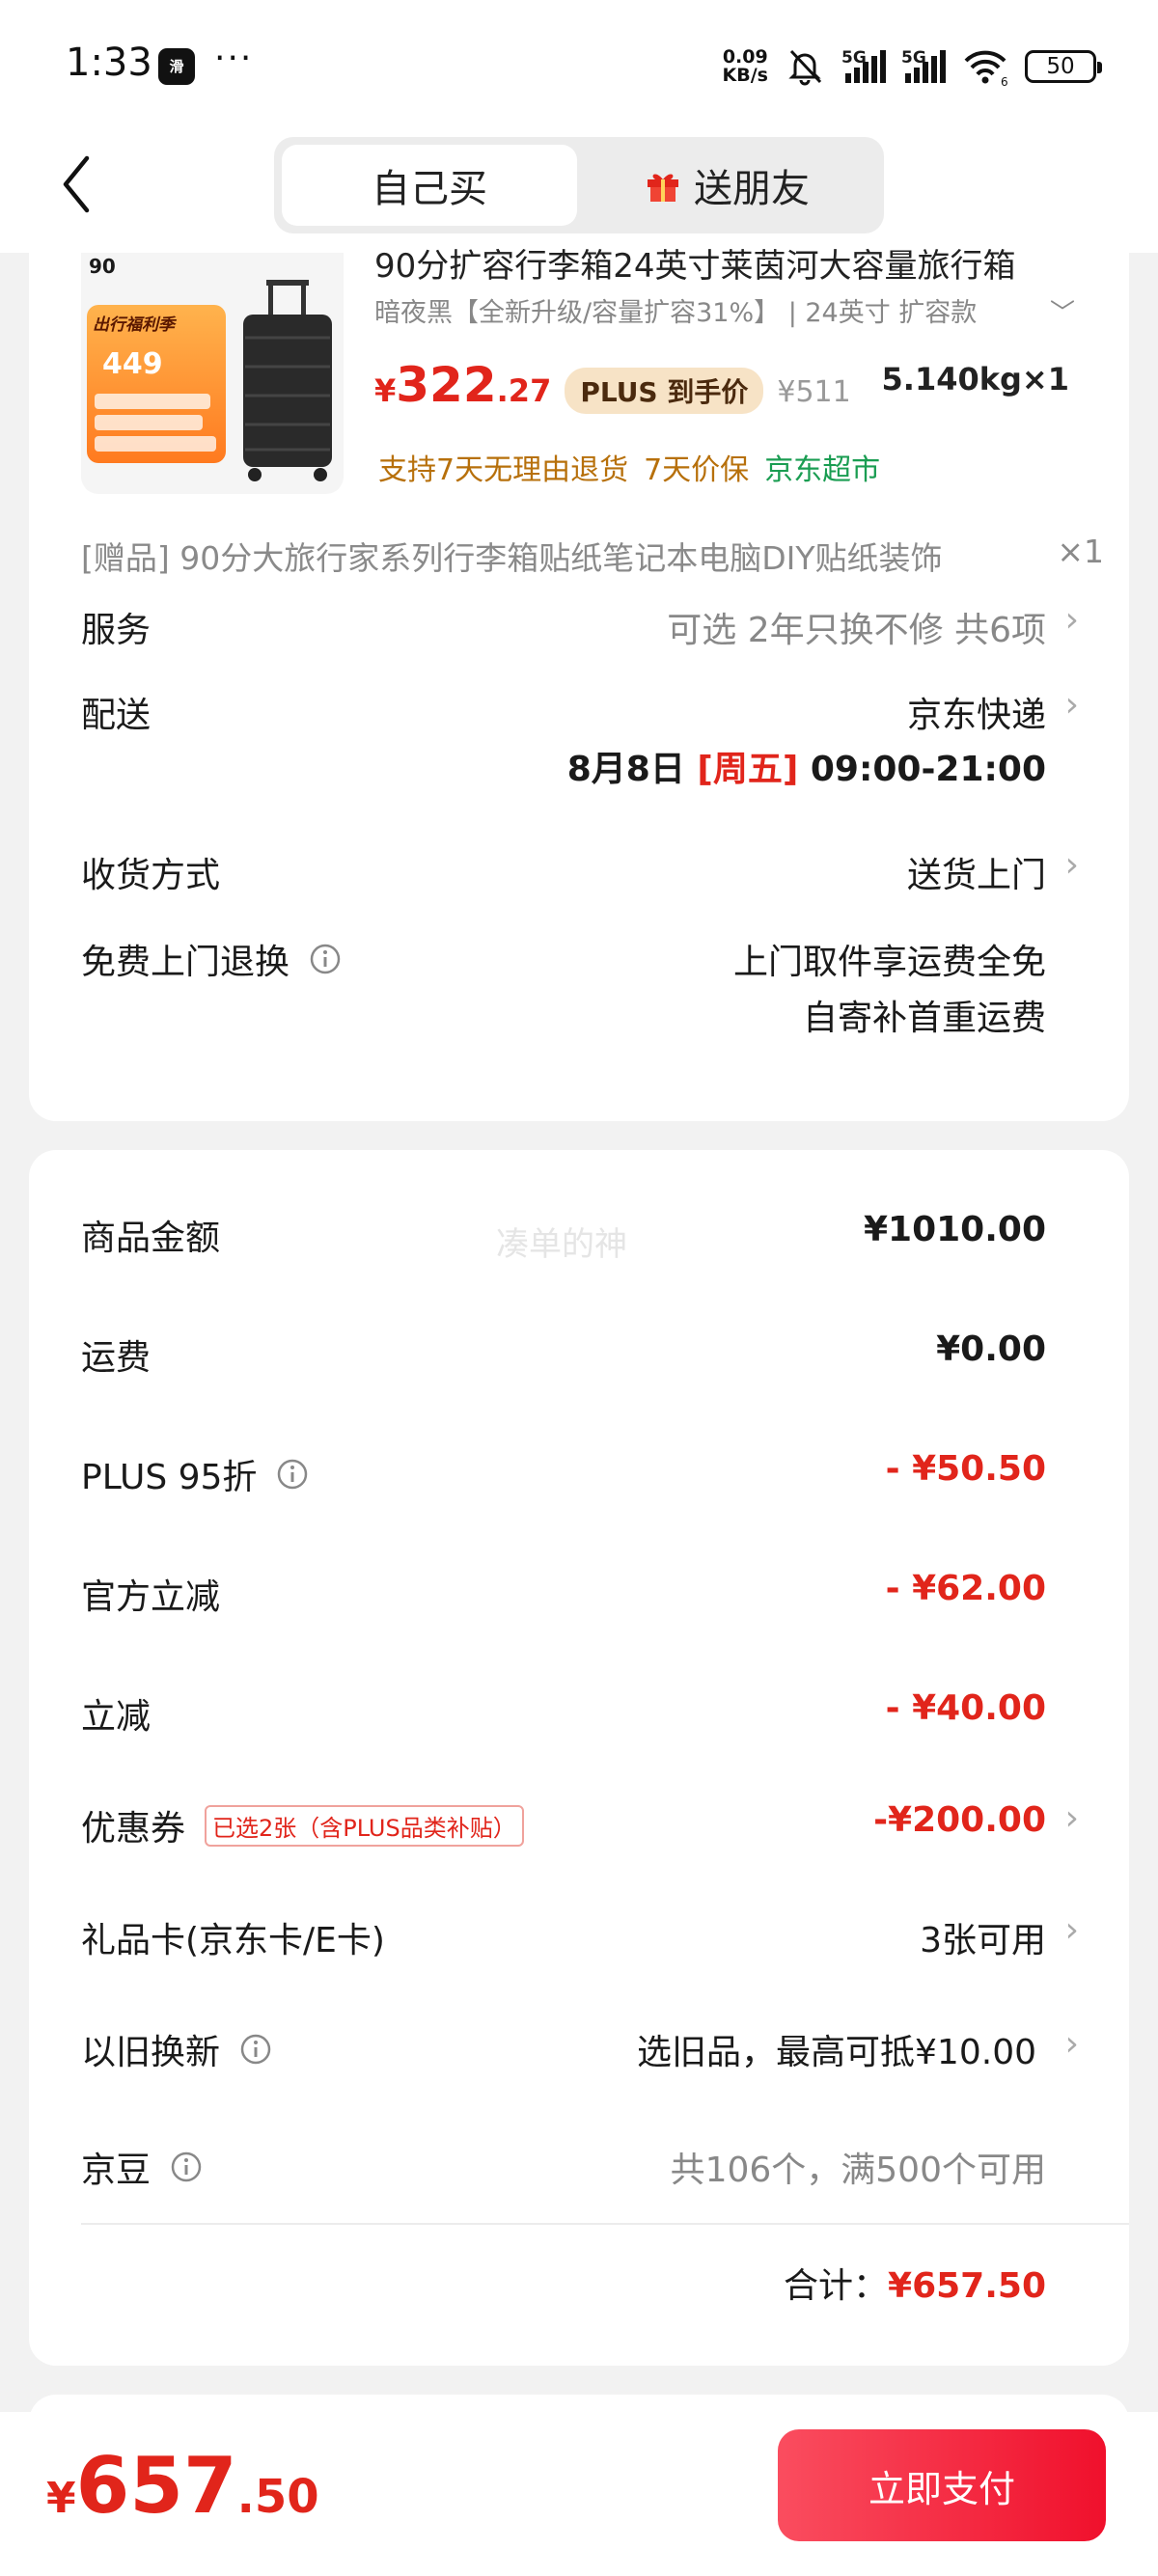 The width and height of the screenshot is (1158, 2576). I want to click on coupon-label: 优惠券 已选2张（含PLUS品类补贴）, so click(302, 1825).